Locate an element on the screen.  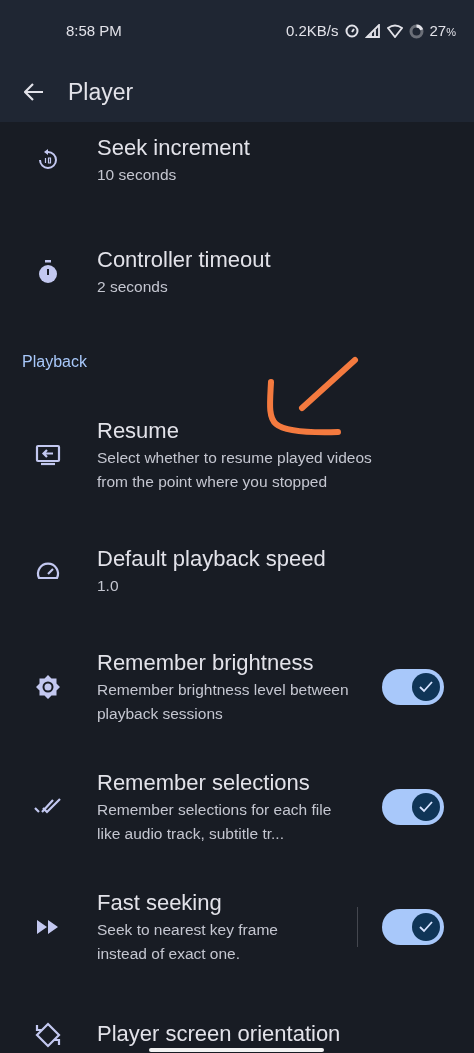
setting-description: 10 seconds is located at coordinates (137, 175).